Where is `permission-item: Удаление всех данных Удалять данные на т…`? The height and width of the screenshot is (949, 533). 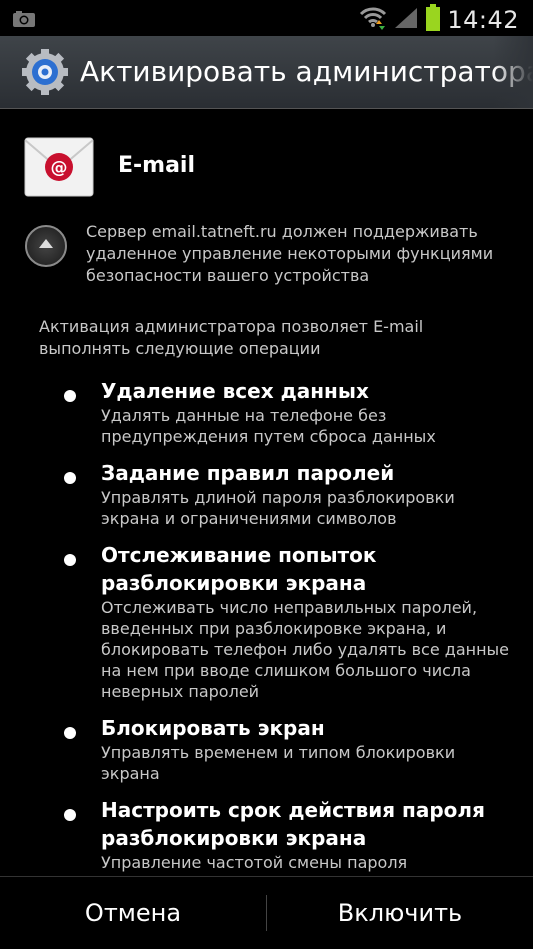 permission-item: Удаление всех данных Удалять данные на т… is located at coordinates (266, 412).